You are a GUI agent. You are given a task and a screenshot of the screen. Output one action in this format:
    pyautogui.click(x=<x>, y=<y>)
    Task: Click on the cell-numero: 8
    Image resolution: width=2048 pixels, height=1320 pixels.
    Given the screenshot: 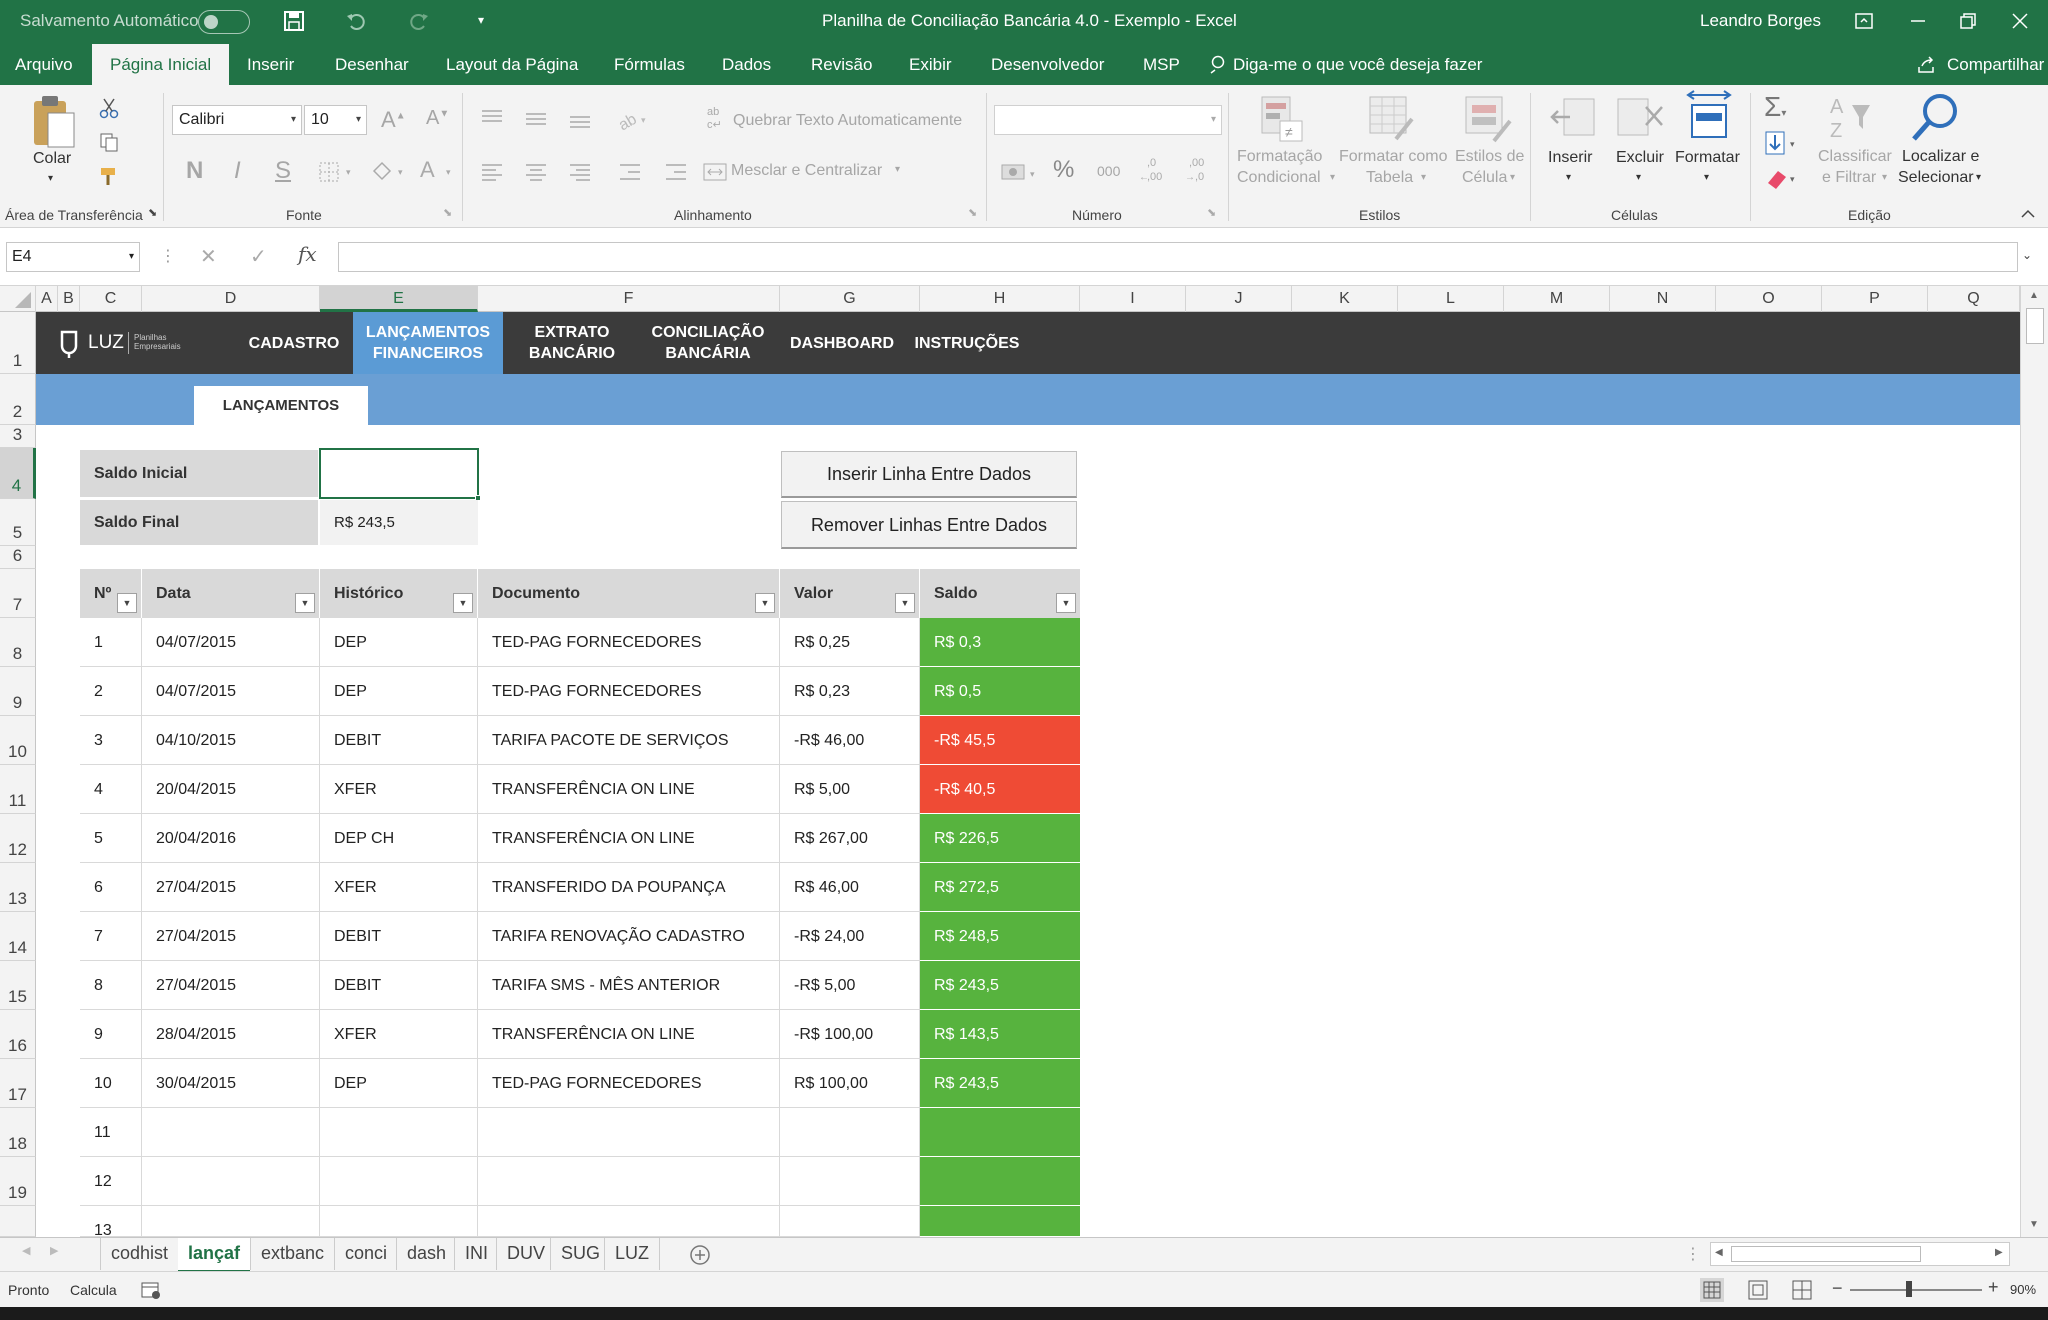 What is the action you would take?
    pyautogui.click(x=111, y=985)
    